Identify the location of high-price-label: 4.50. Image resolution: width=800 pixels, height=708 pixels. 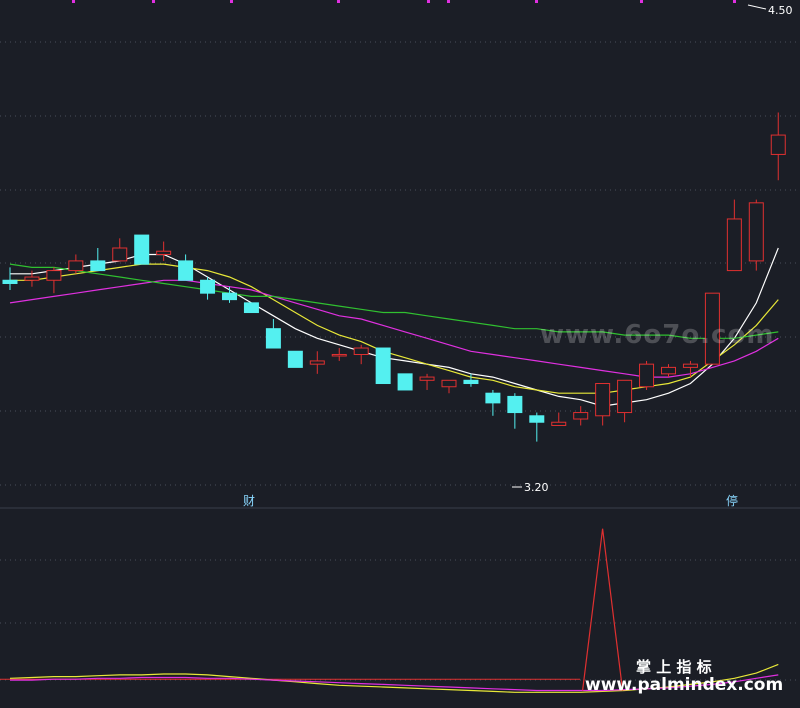
(780, 10).